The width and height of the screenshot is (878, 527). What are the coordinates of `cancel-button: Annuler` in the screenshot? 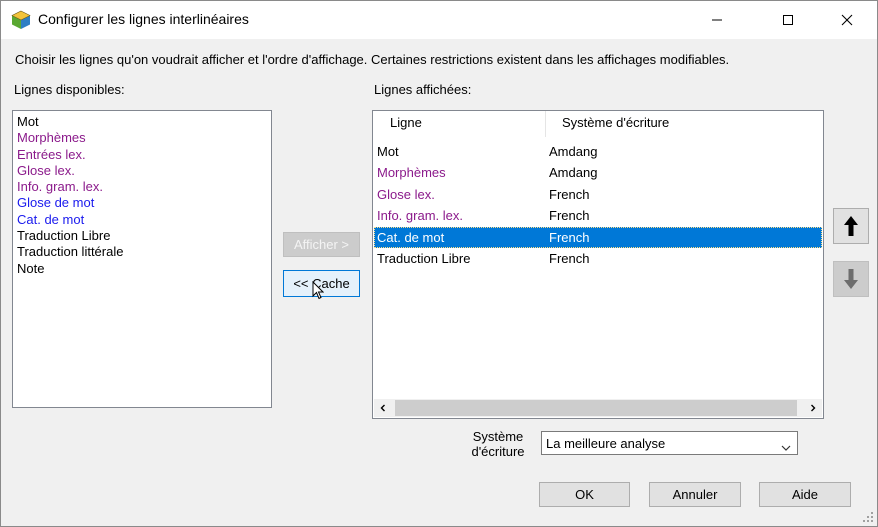 It's located at (695, 494).